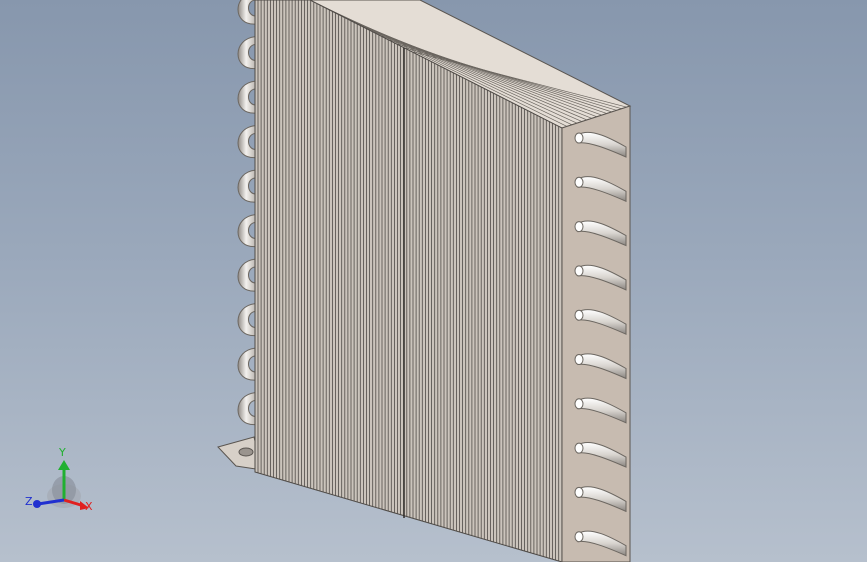  Describe the element at coordinates (29, 501) in the screenshot. I see `z-axis-label: Z` at that location.